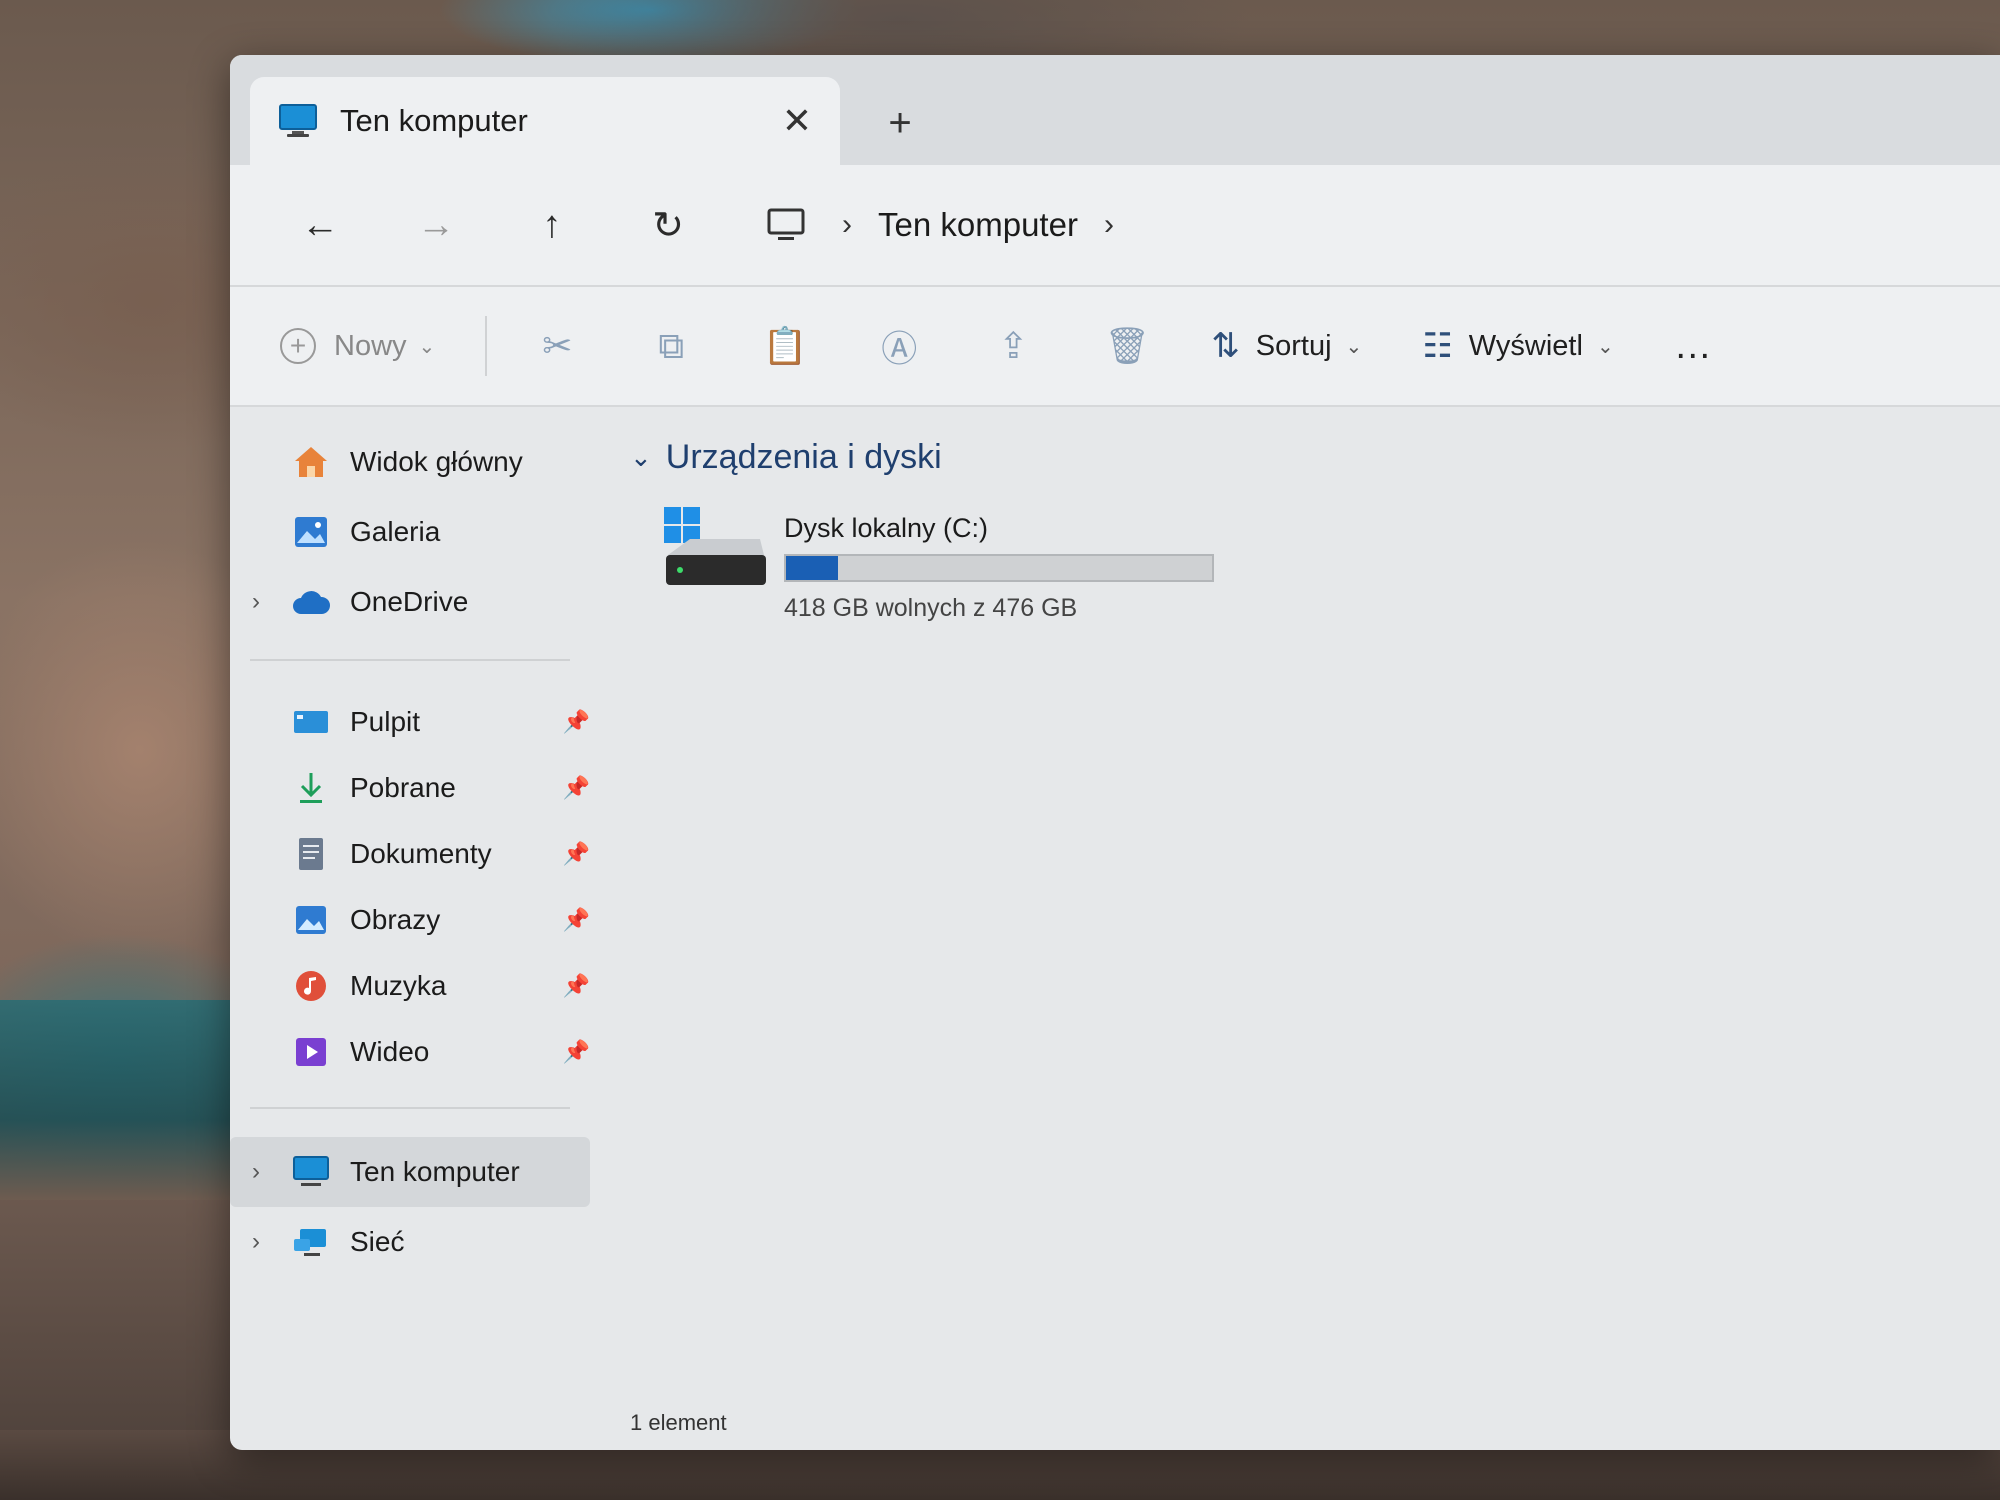 The height and width of the screenshot is (1500, 2000). I want to click on cloud-icon, so click(311, 602).